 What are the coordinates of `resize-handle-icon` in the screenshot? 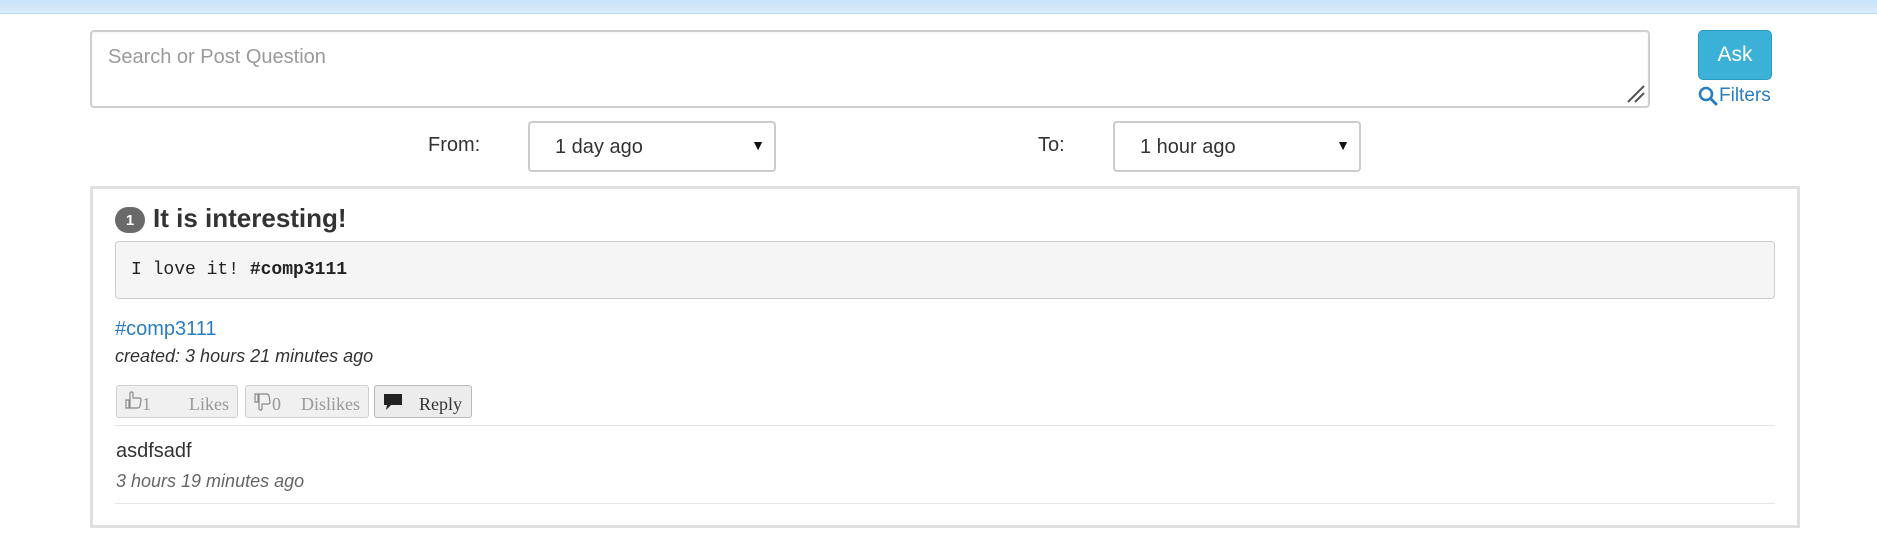 It's located at (1635, 93).